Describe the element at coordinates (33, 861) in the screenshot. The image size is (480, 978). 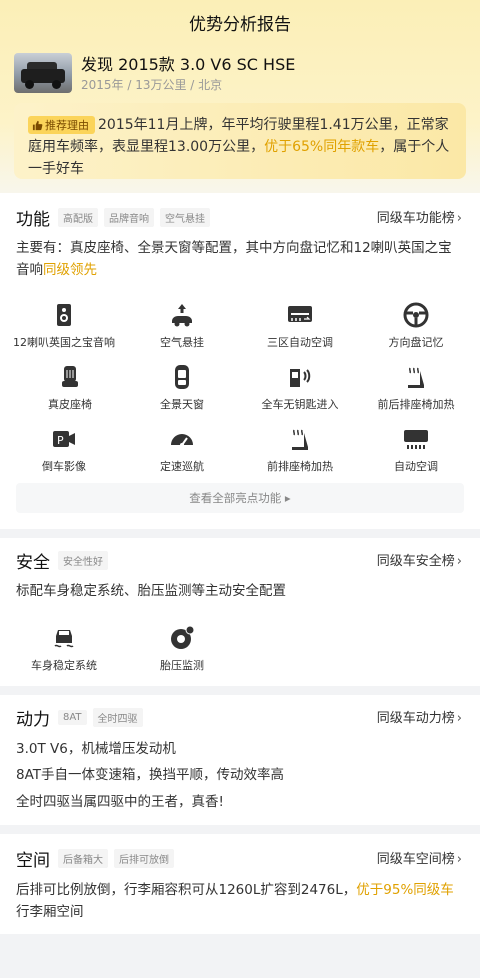
I see `space-title: 空间` at that location.